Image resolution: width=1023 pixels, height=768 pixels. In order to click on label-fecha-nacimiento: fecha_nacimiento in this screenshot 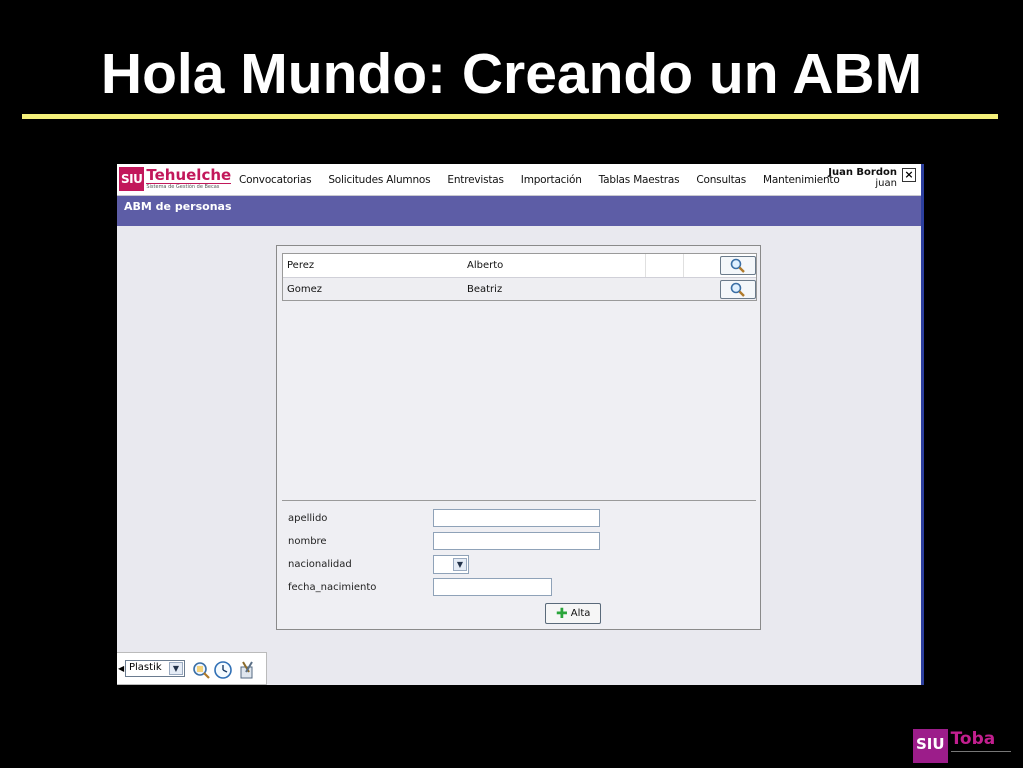, I will do `click(332, 587)`.